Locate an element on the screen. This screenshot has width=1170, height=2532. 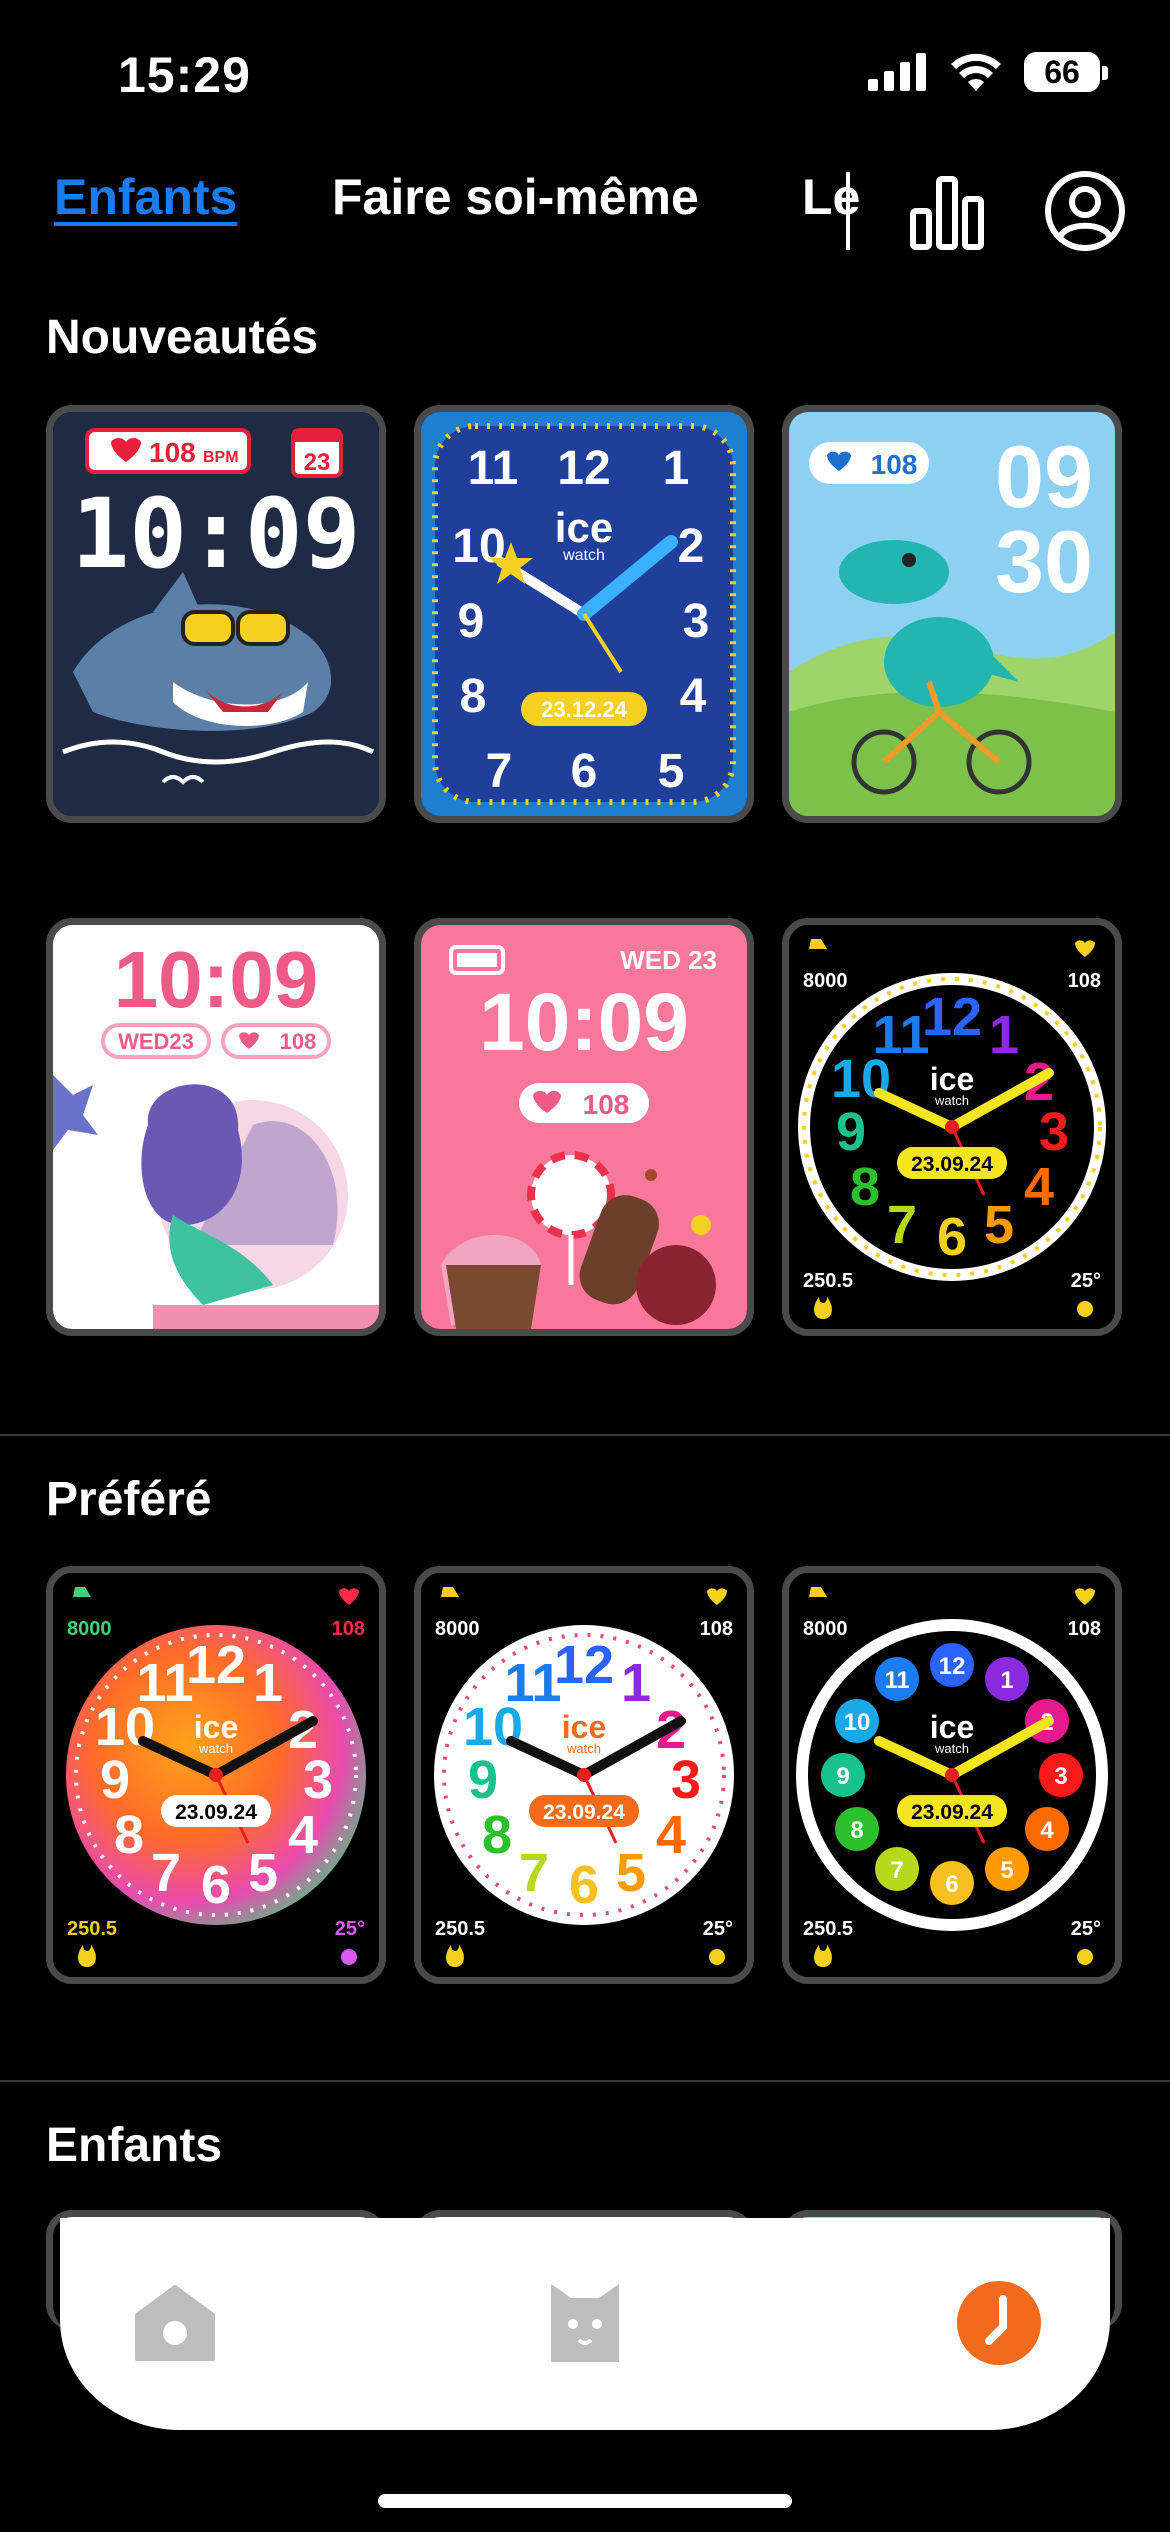
profile-button is located at coordinates (1085, 211).